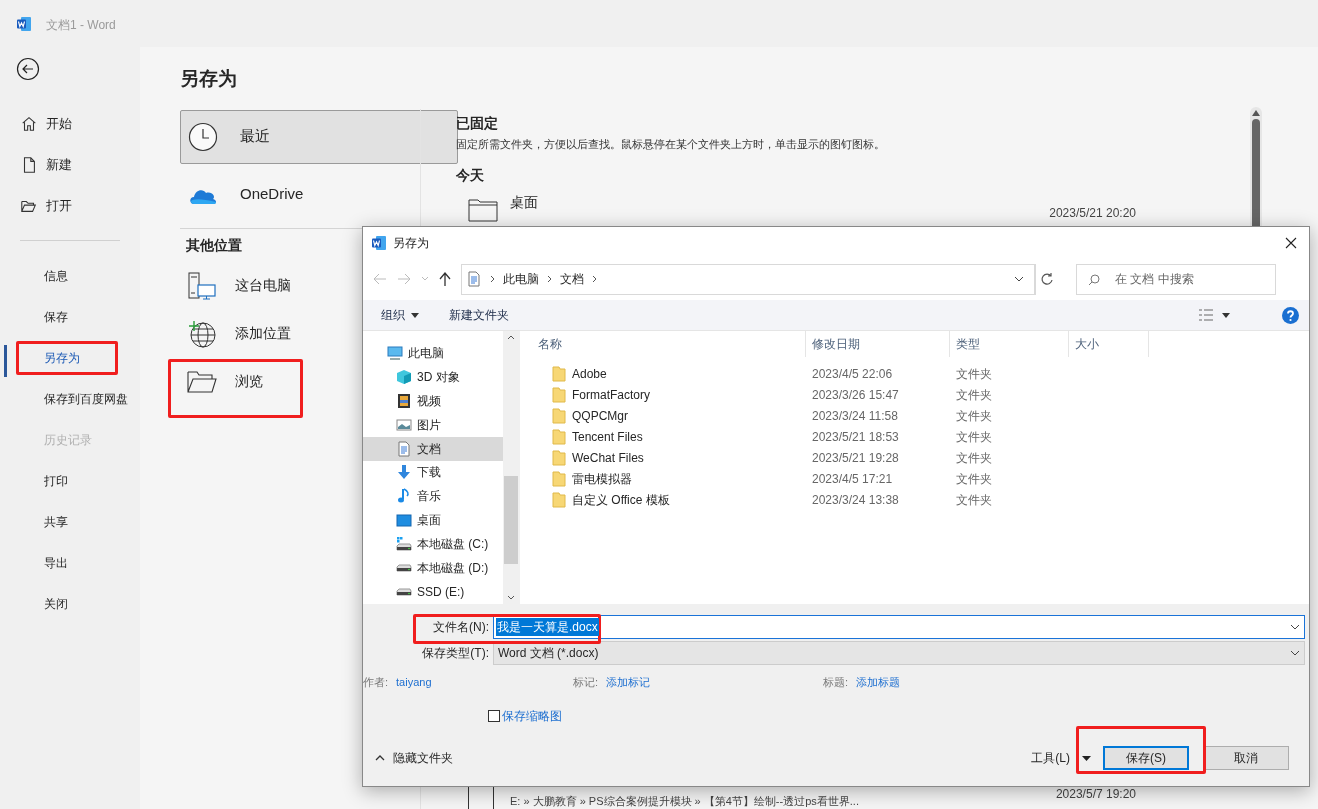 The image size is (1318, 809). I want to click on music-note-icon, so click(404, 496).